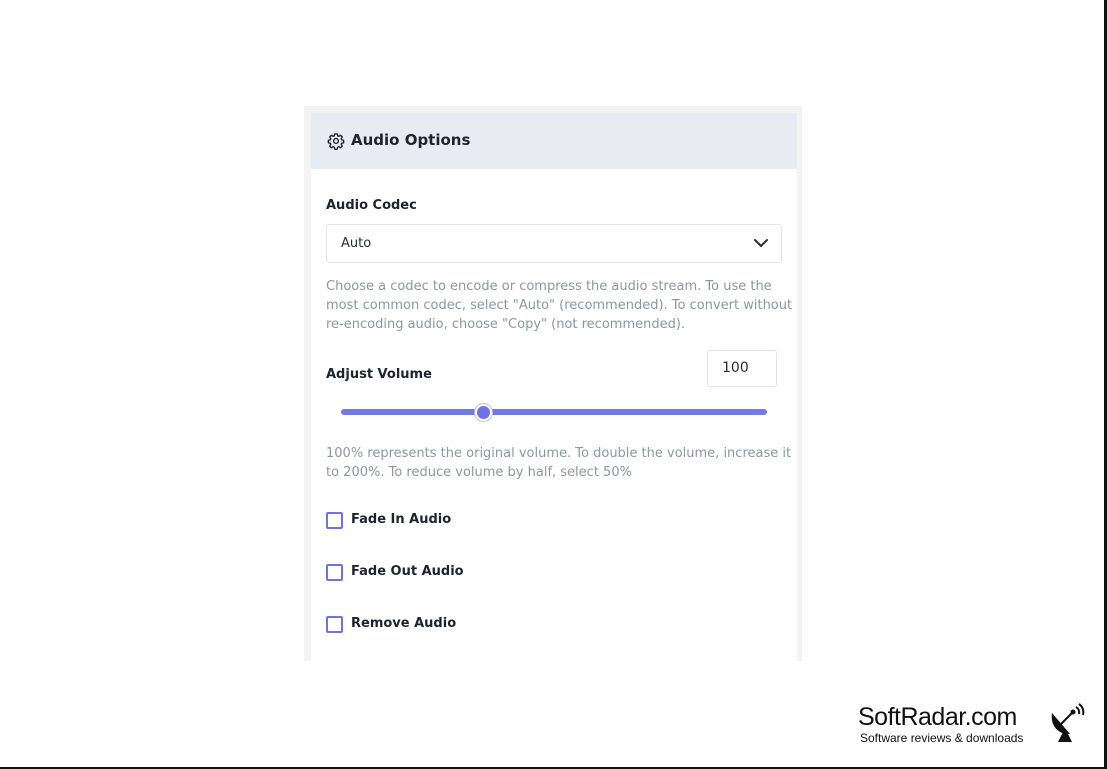 This screenshot has height=769, width=1107. What do you see at coordinates (334, 624) in the screenshot?
I see `remove-audio-checkbox` at bounding box center [334, 624].